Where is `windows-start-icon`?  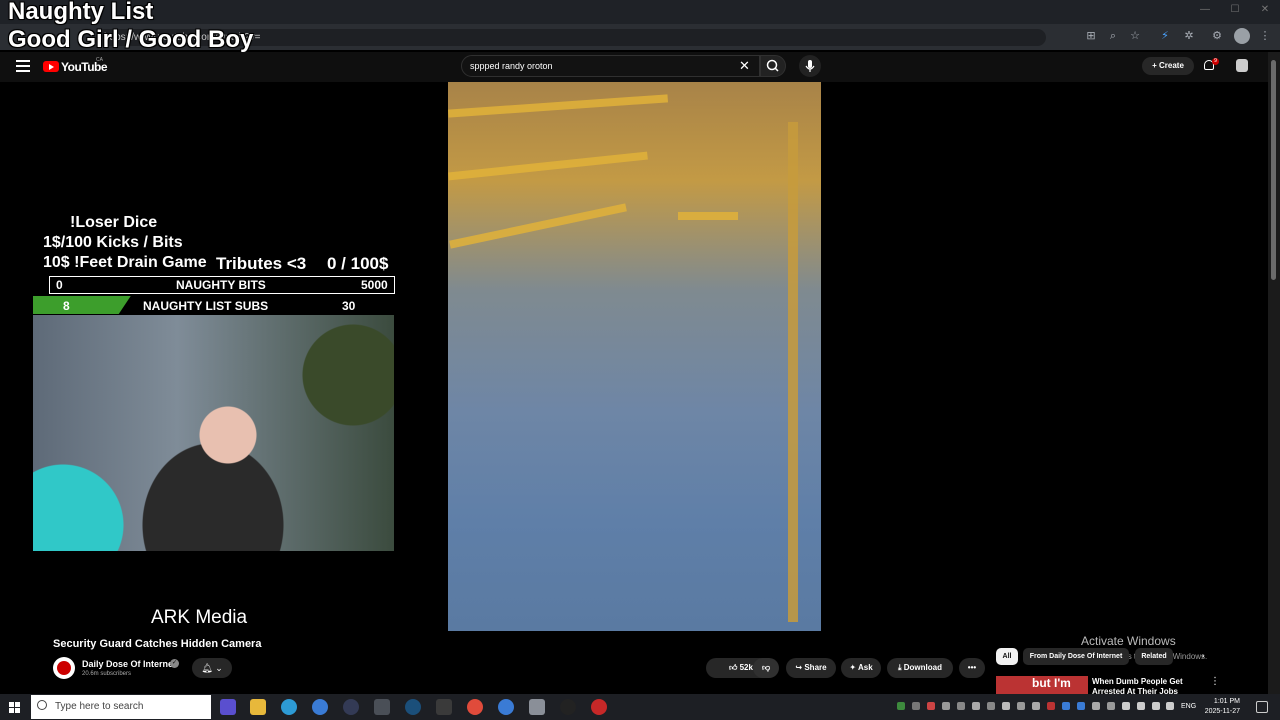 windows-start-icon is located at coordinates (14, 707).